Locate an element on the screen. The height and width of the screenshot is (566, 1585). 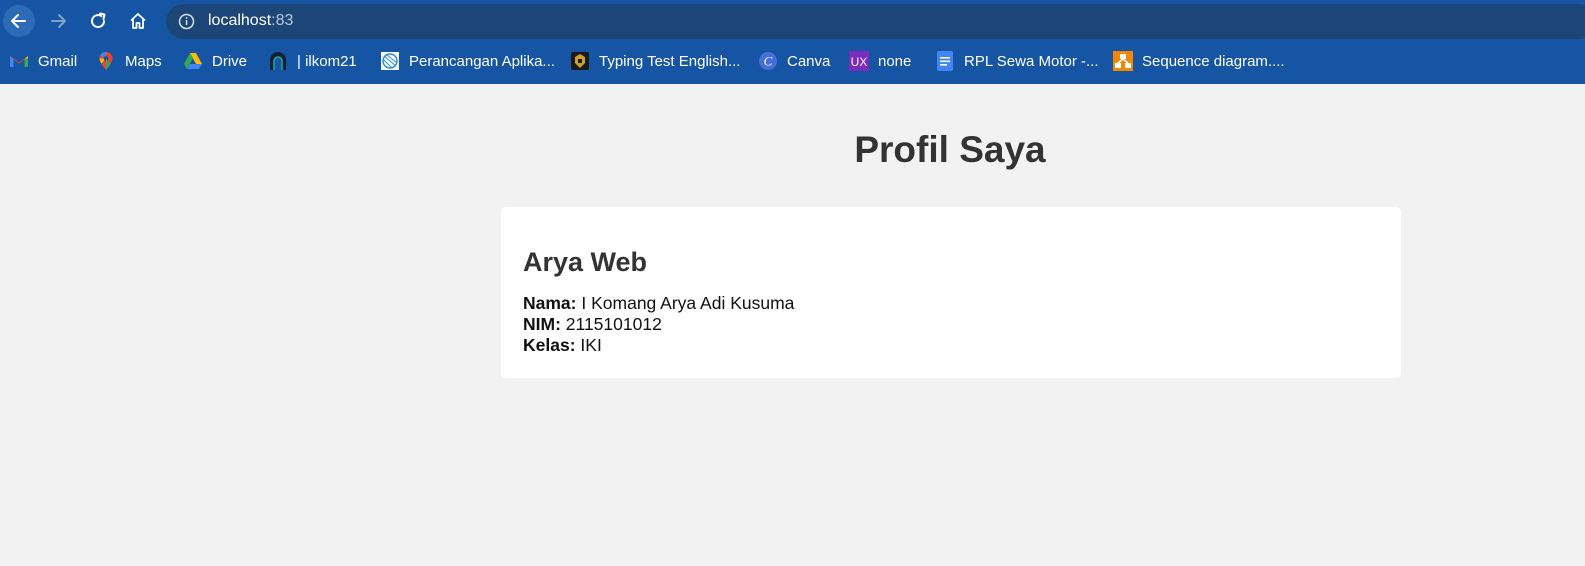
card-heading: Arya Web is located at coordinates (585, 262).